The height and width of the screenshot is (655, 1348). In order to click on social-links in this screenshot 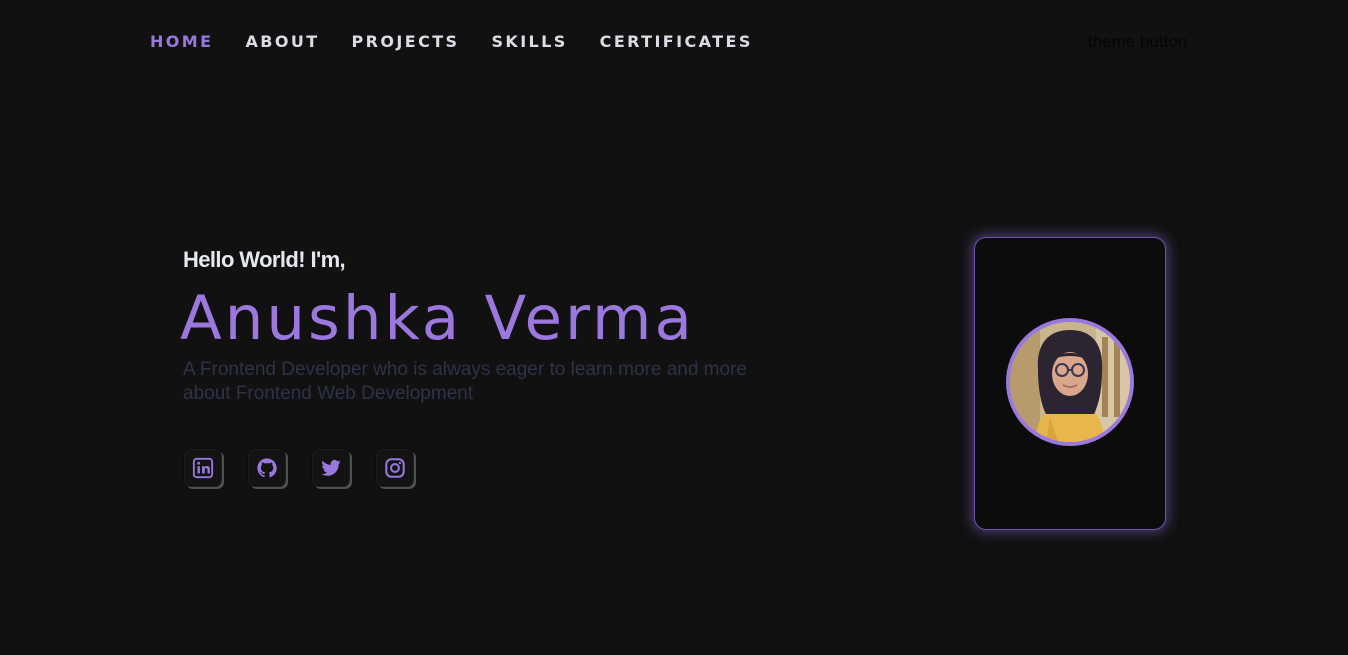, I will do `click(299, 468)`.